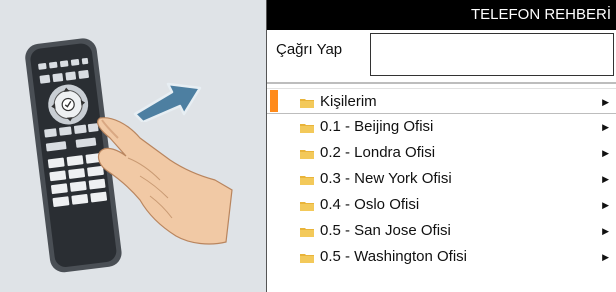 The width and height of the screenshot is (616, 292). I want to click on list-item-londra: 0.2 - Londra Ofisi ▶, so click(441, 153).